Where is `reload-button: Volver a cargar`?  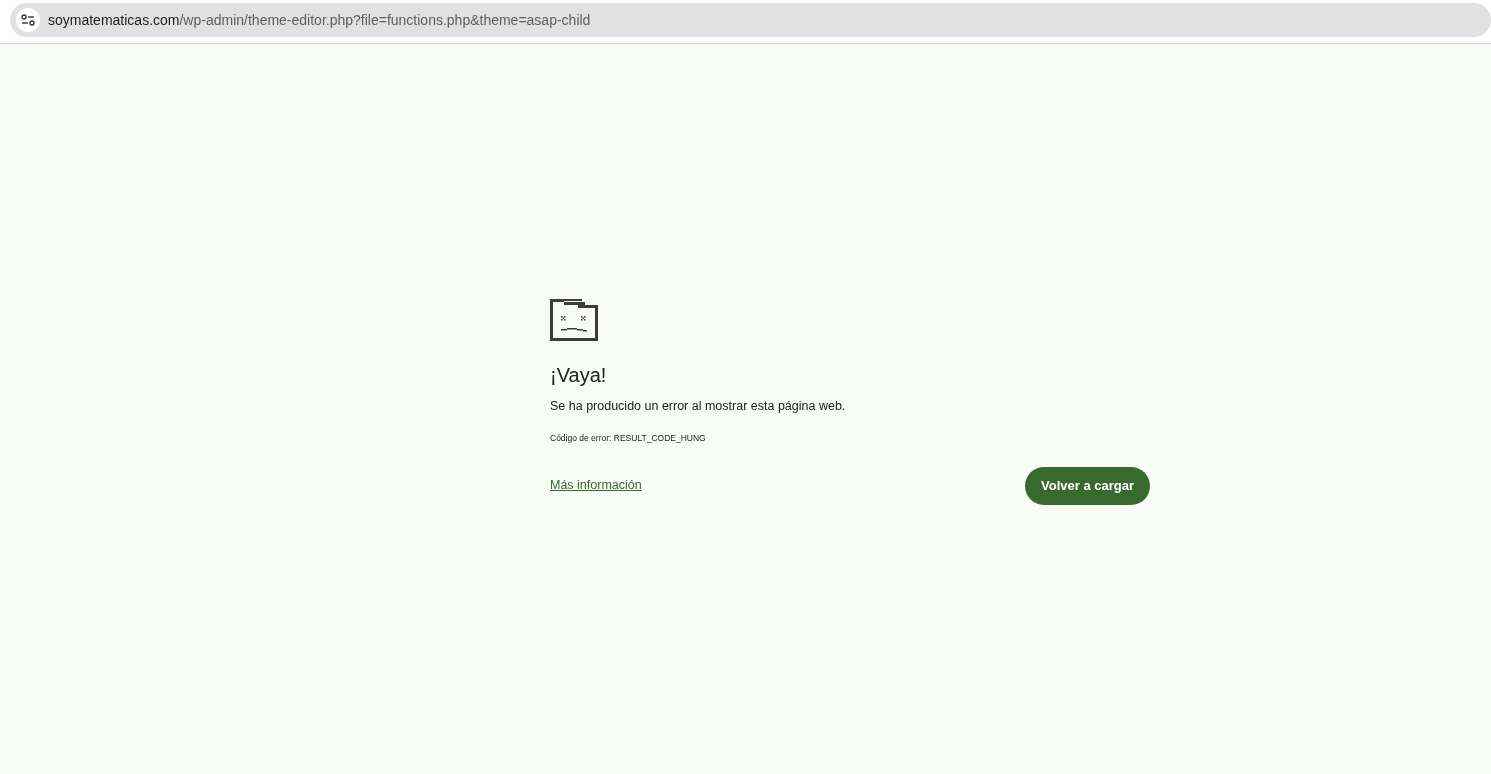
reload-button: Volver a cargar is located at coordinates (1087, 485).